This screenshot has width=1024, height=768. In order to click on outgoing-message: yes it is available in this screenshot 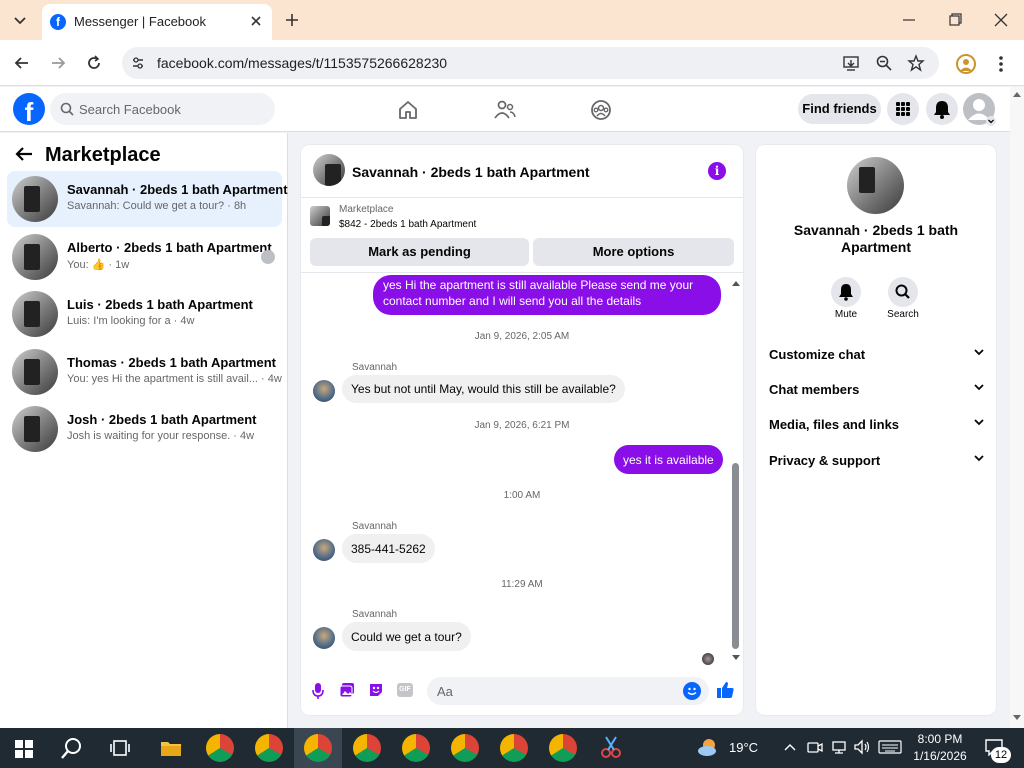, I will do `click(668, 459)`.